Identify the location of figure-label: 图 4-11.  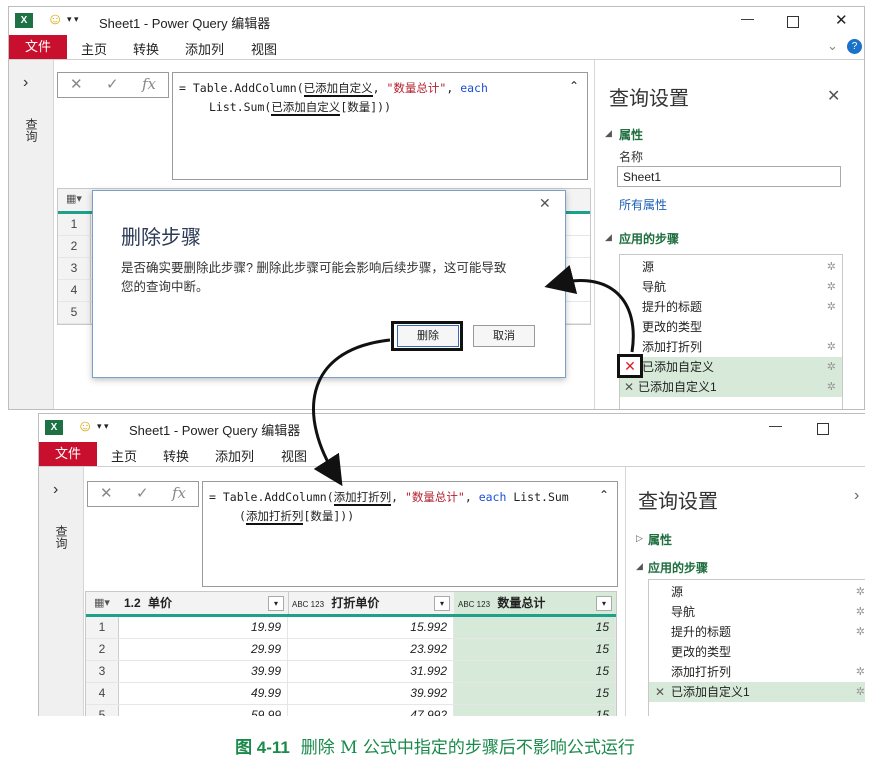
(262, 747).